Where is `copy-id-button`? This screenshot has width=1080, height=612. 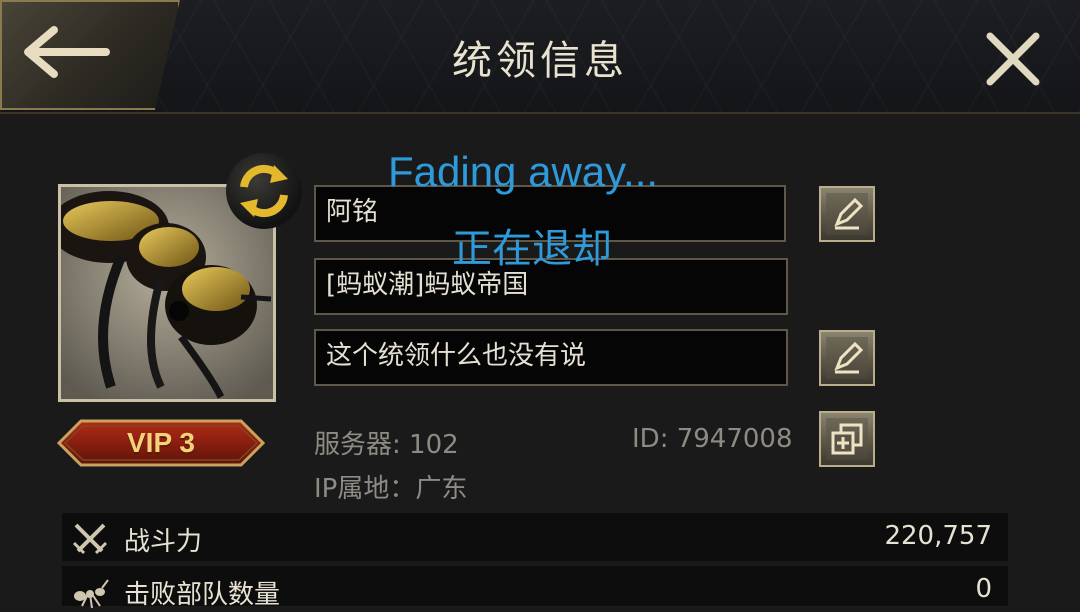 copy-id-button is located at coordinates (847, 439).